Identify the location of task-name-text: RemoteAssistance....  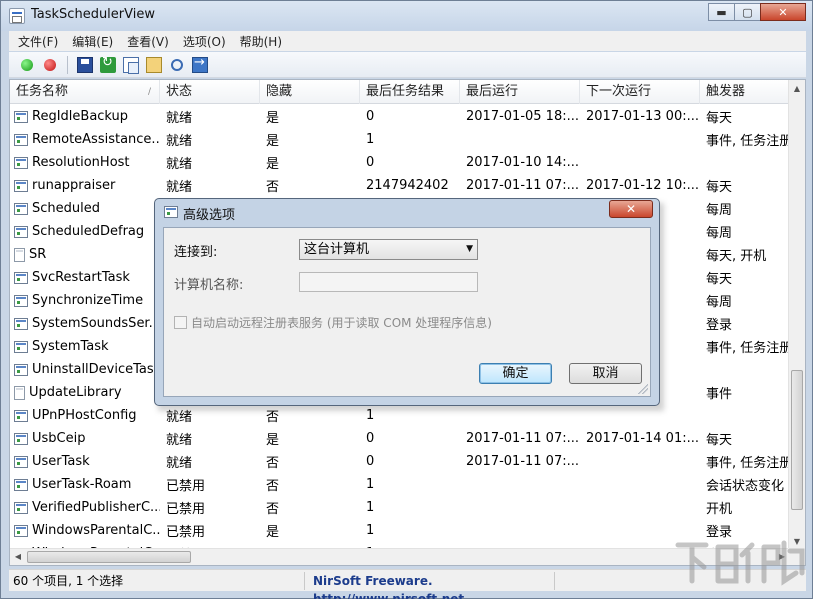
(96, 139).